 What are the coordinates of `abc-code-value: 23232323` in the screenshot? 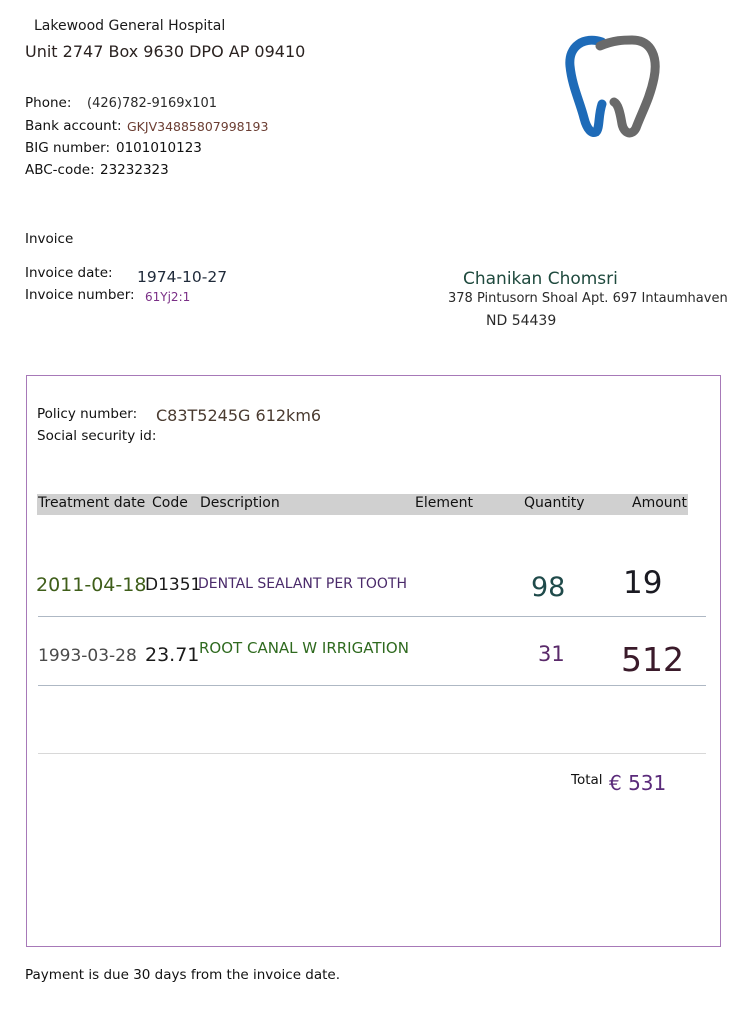 It's located at (134, 170).